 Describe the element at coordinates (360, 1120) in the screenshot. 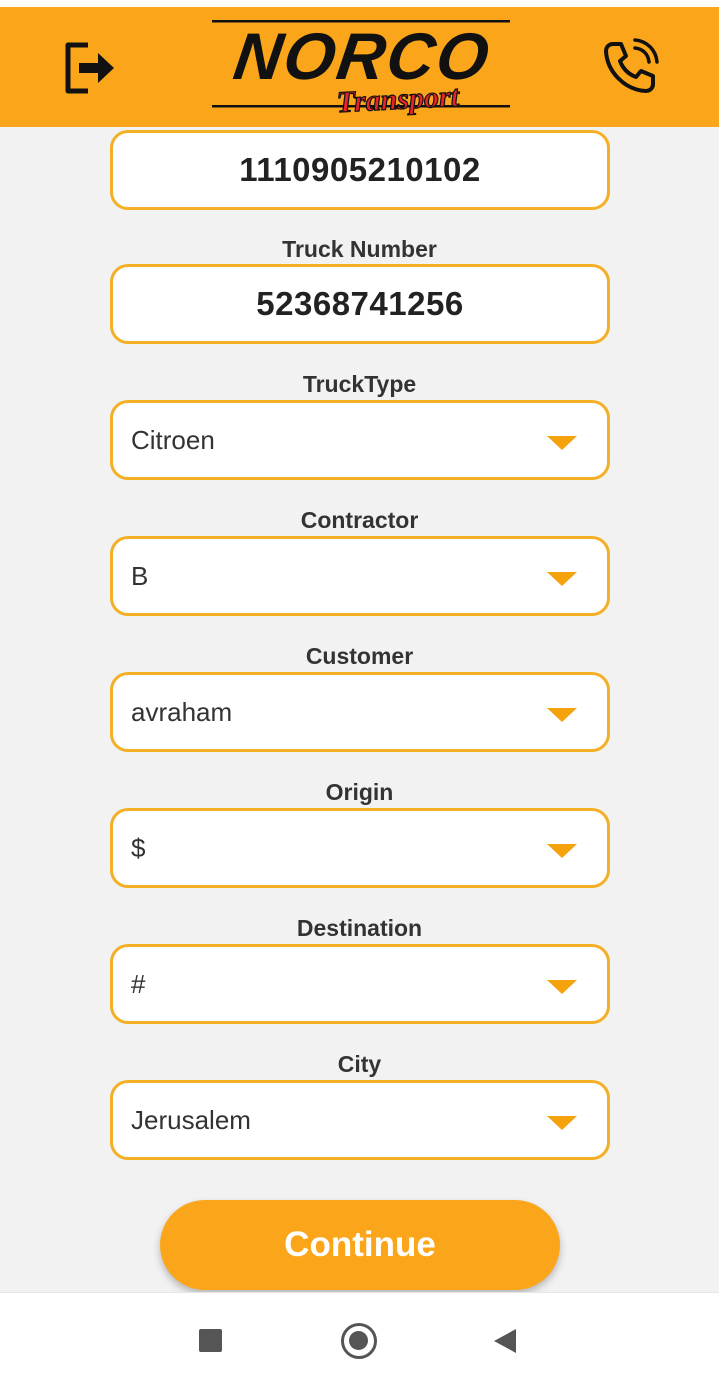

I see `city-dropdown: Jerusalem` at that location.